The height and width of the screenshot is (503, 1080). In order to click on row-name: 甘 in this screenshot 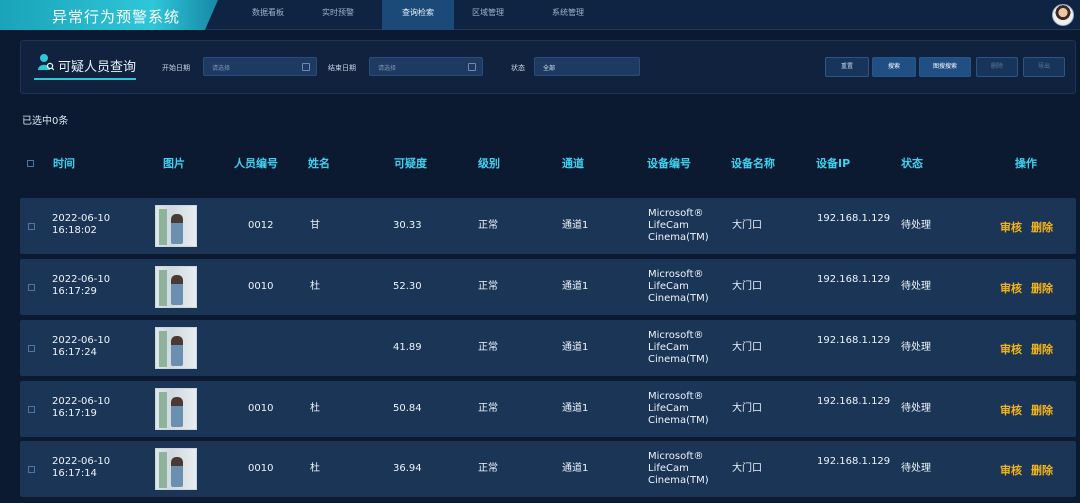, I will do `click(315, 225)`.